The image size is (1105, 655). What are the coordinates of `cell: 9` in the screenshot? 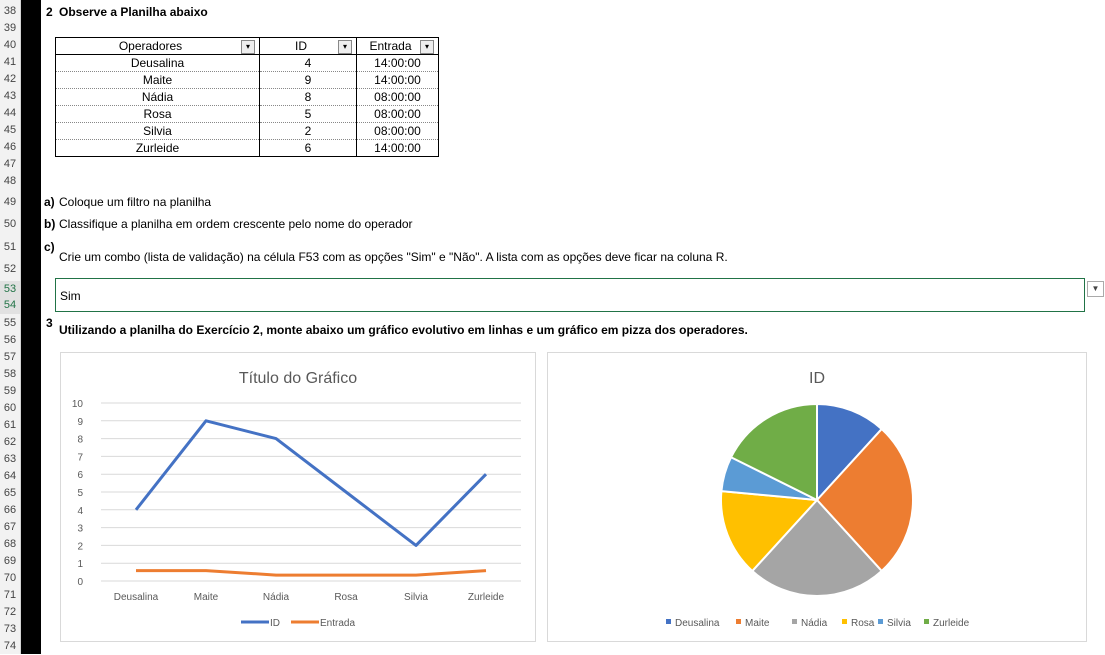 It's located at (308, 80).